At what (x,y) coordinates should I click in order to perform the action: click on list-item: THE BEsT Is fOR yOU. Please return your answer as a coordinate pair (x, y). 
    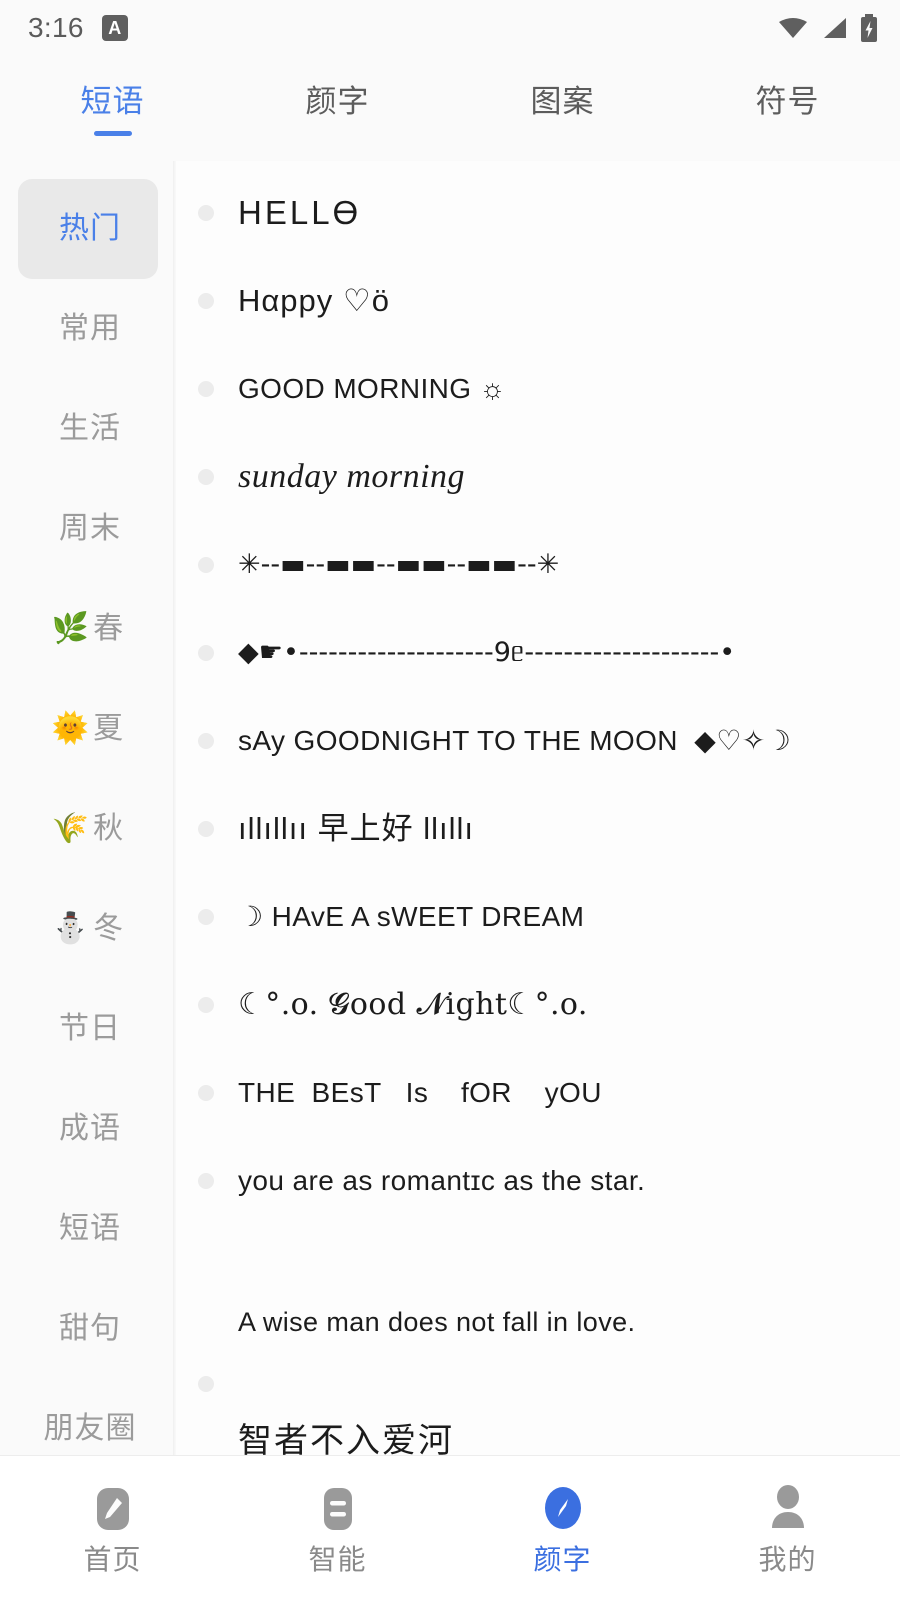
    Looking at the image, I should click on (538, 1093).